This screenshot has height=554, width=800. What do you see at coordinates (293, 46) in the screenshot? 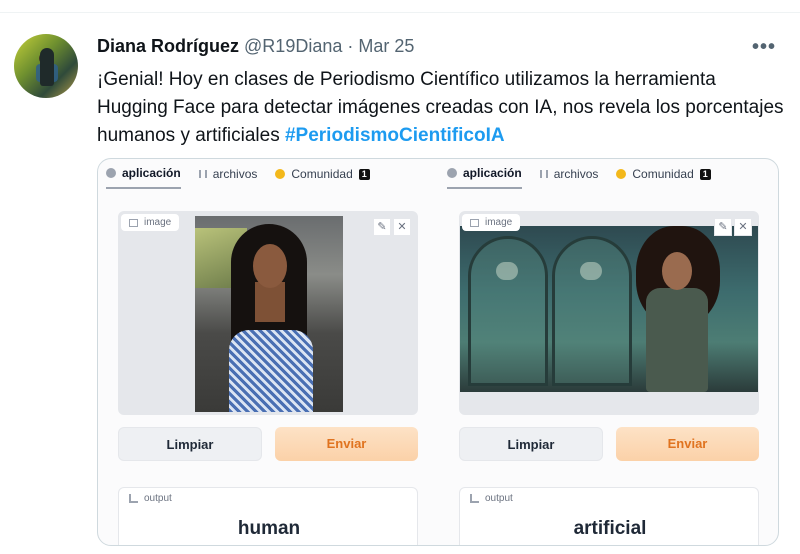
I see `author-handle: @R19Diana` at bounding box center [293, 46].